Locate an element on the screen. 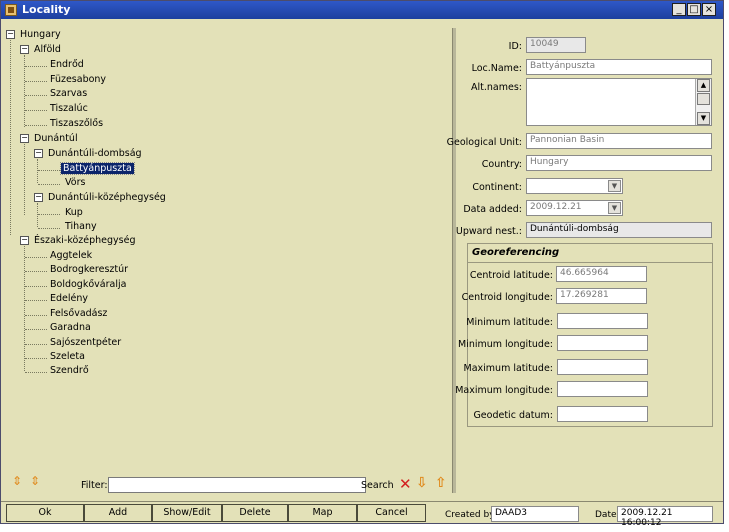 This screenshot has width=729, height=532. continent-select: ▼ is located at coordinates (574, 186).